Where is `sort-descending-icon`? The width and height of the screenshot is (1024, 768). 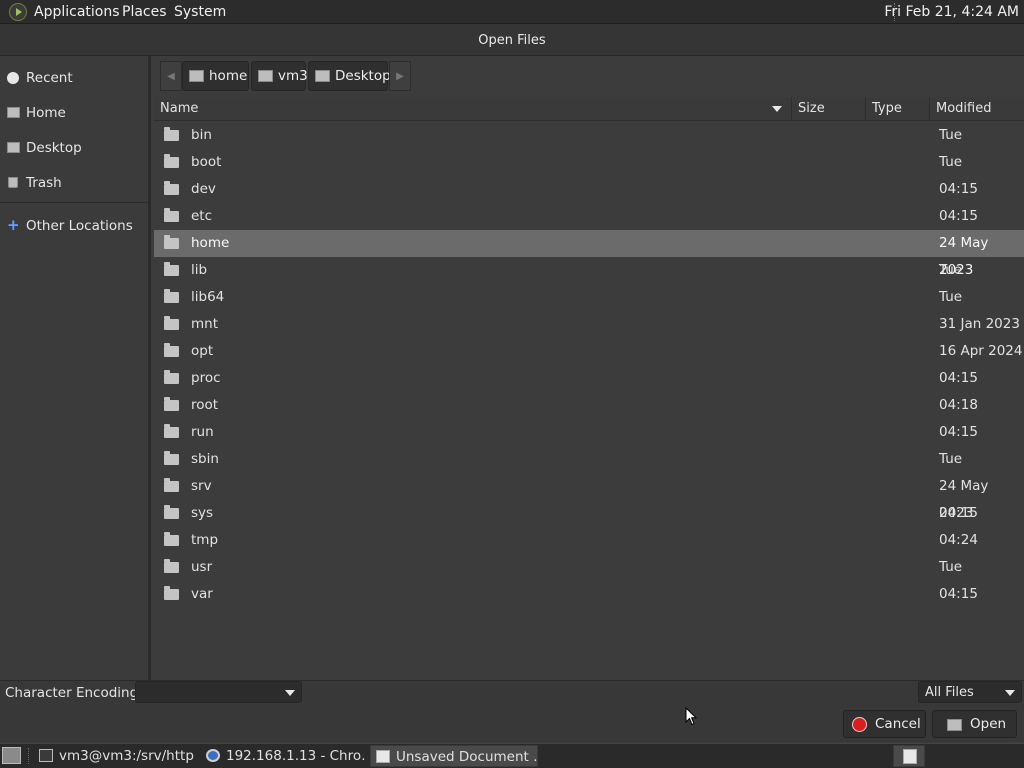 sort-descending-icon is located at coordinates (777, 109).